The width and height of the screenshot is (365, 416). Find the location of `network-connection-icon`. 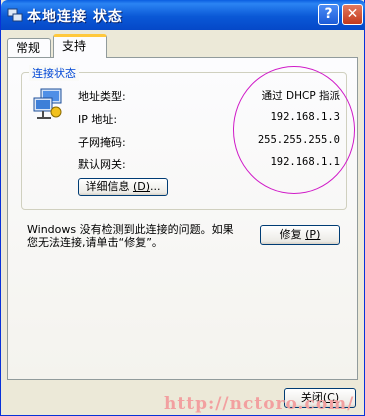

network-connection-icon is located at coordinates (15, 15).